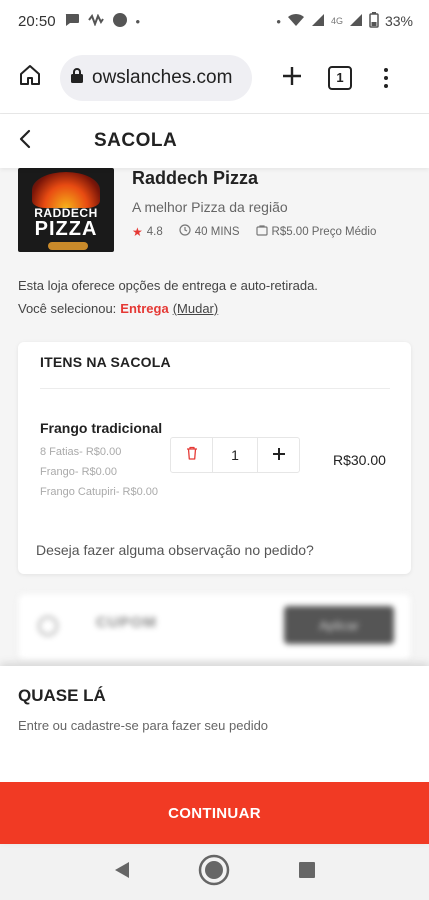 The image size is (429, 900). I want to click on selected-mode-value: Entrega, so click(144, 308).